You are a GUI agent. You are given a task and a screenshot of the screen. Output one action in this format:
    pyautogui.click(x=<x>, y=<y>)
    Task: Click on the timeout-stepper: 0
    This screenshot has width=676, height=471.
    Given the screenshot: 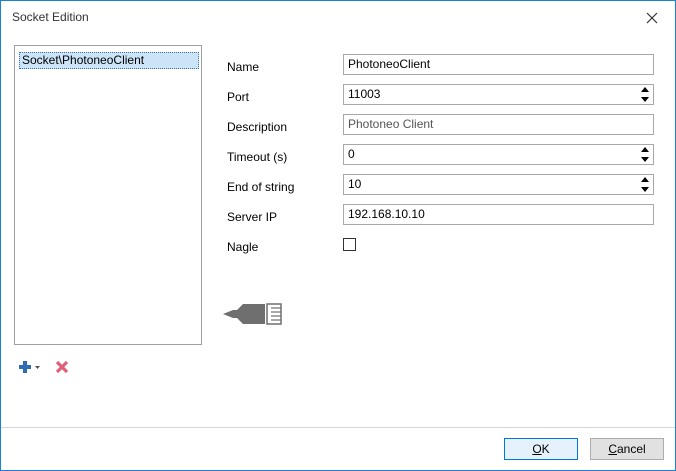 What is the action you would take?
    pyautogui.click(x=498, y=154)
    